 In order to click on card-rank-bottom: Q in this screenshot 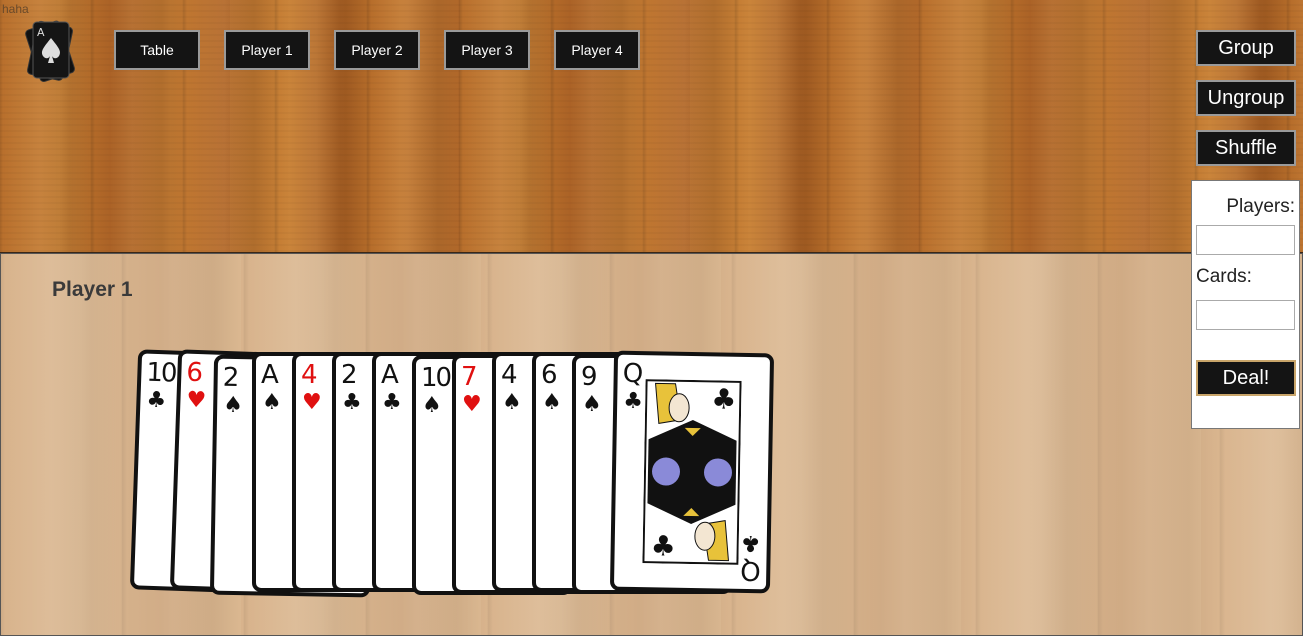, I will do `click(750, 570)`.